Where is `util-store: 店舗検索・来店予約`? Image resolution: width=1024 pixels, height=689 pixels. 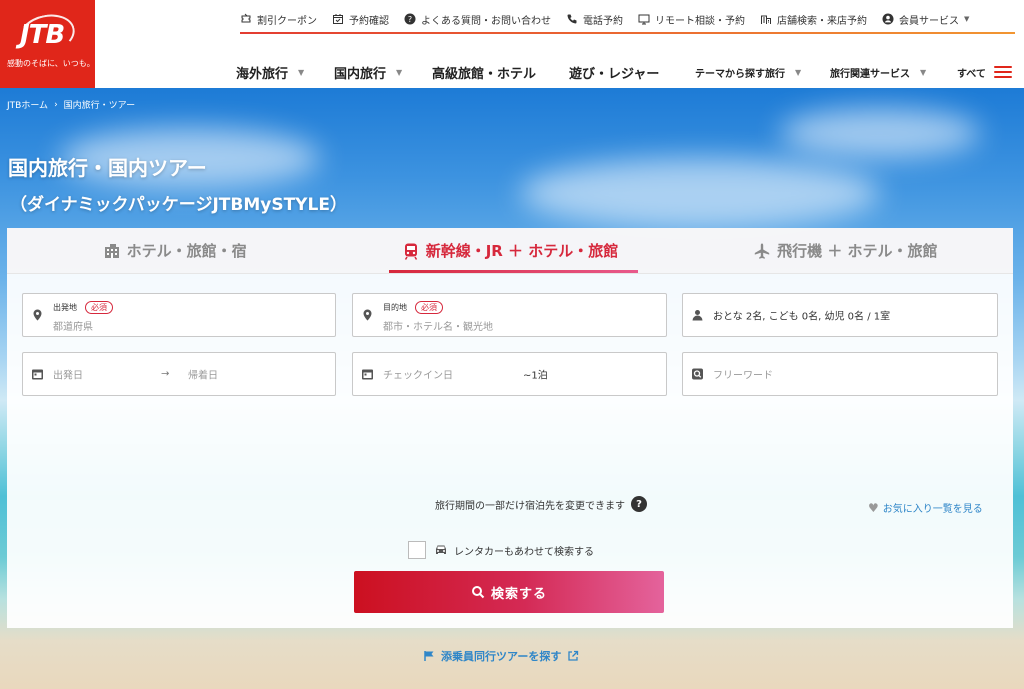 util-store: 店舗検索・来店予約 is located at coordinates (813, 19).